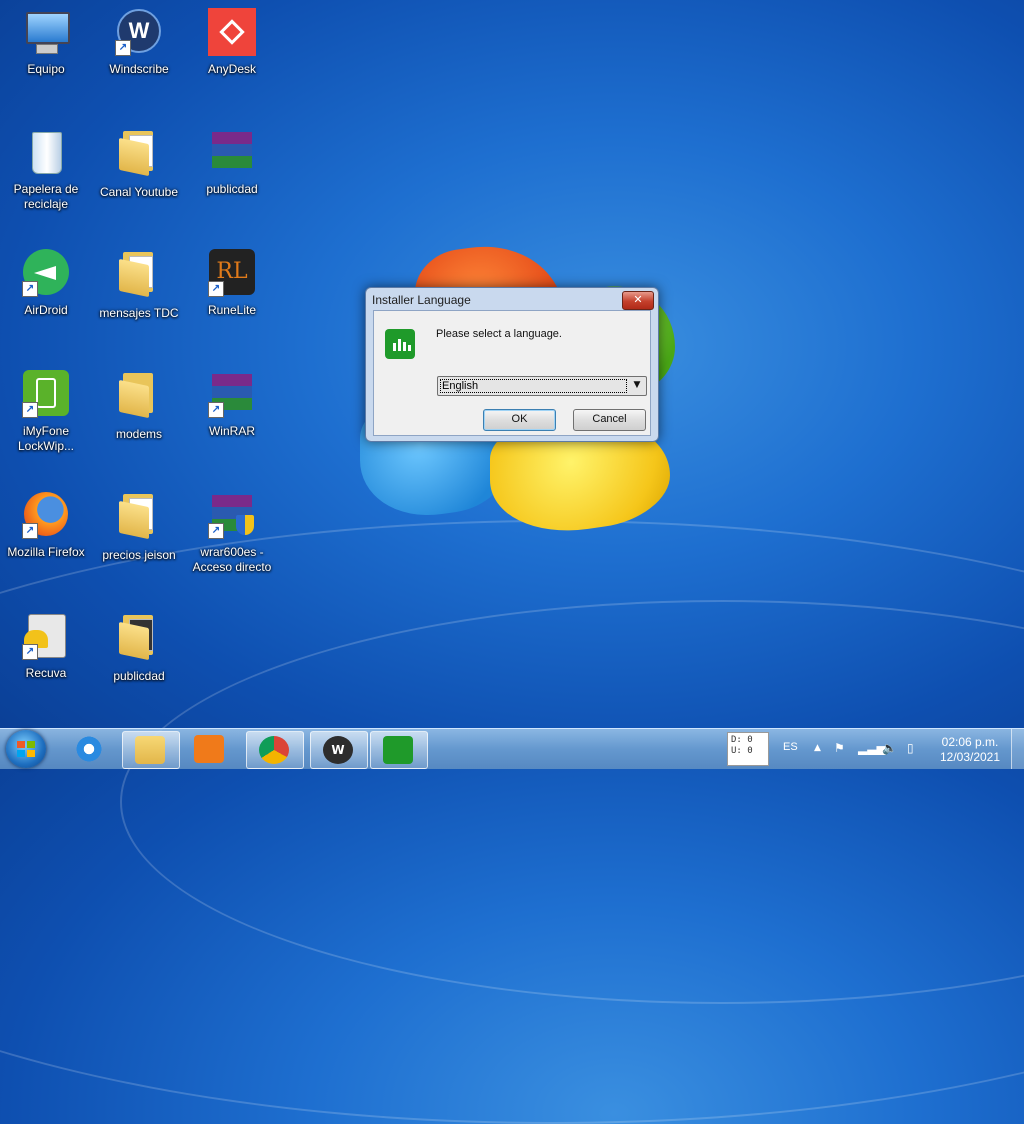 The height and width of the screenshot is (1124, 1024). I want to click on windscribe-icon: W ↗, so click(139, 32).